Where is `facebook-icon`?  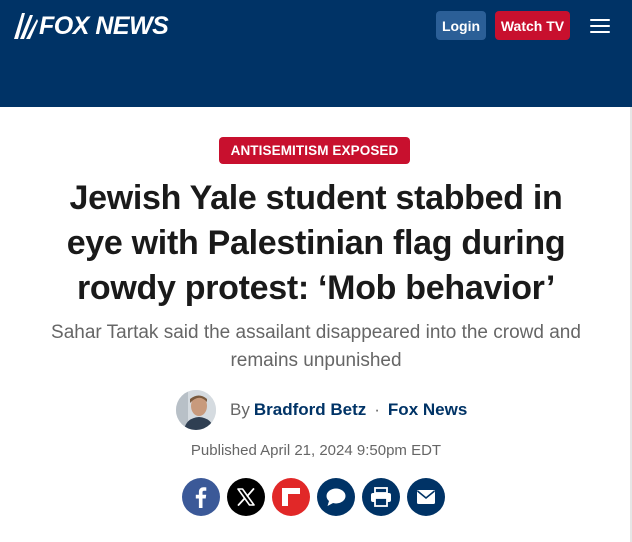
facebook-icon is located at coordinates (201, 497).